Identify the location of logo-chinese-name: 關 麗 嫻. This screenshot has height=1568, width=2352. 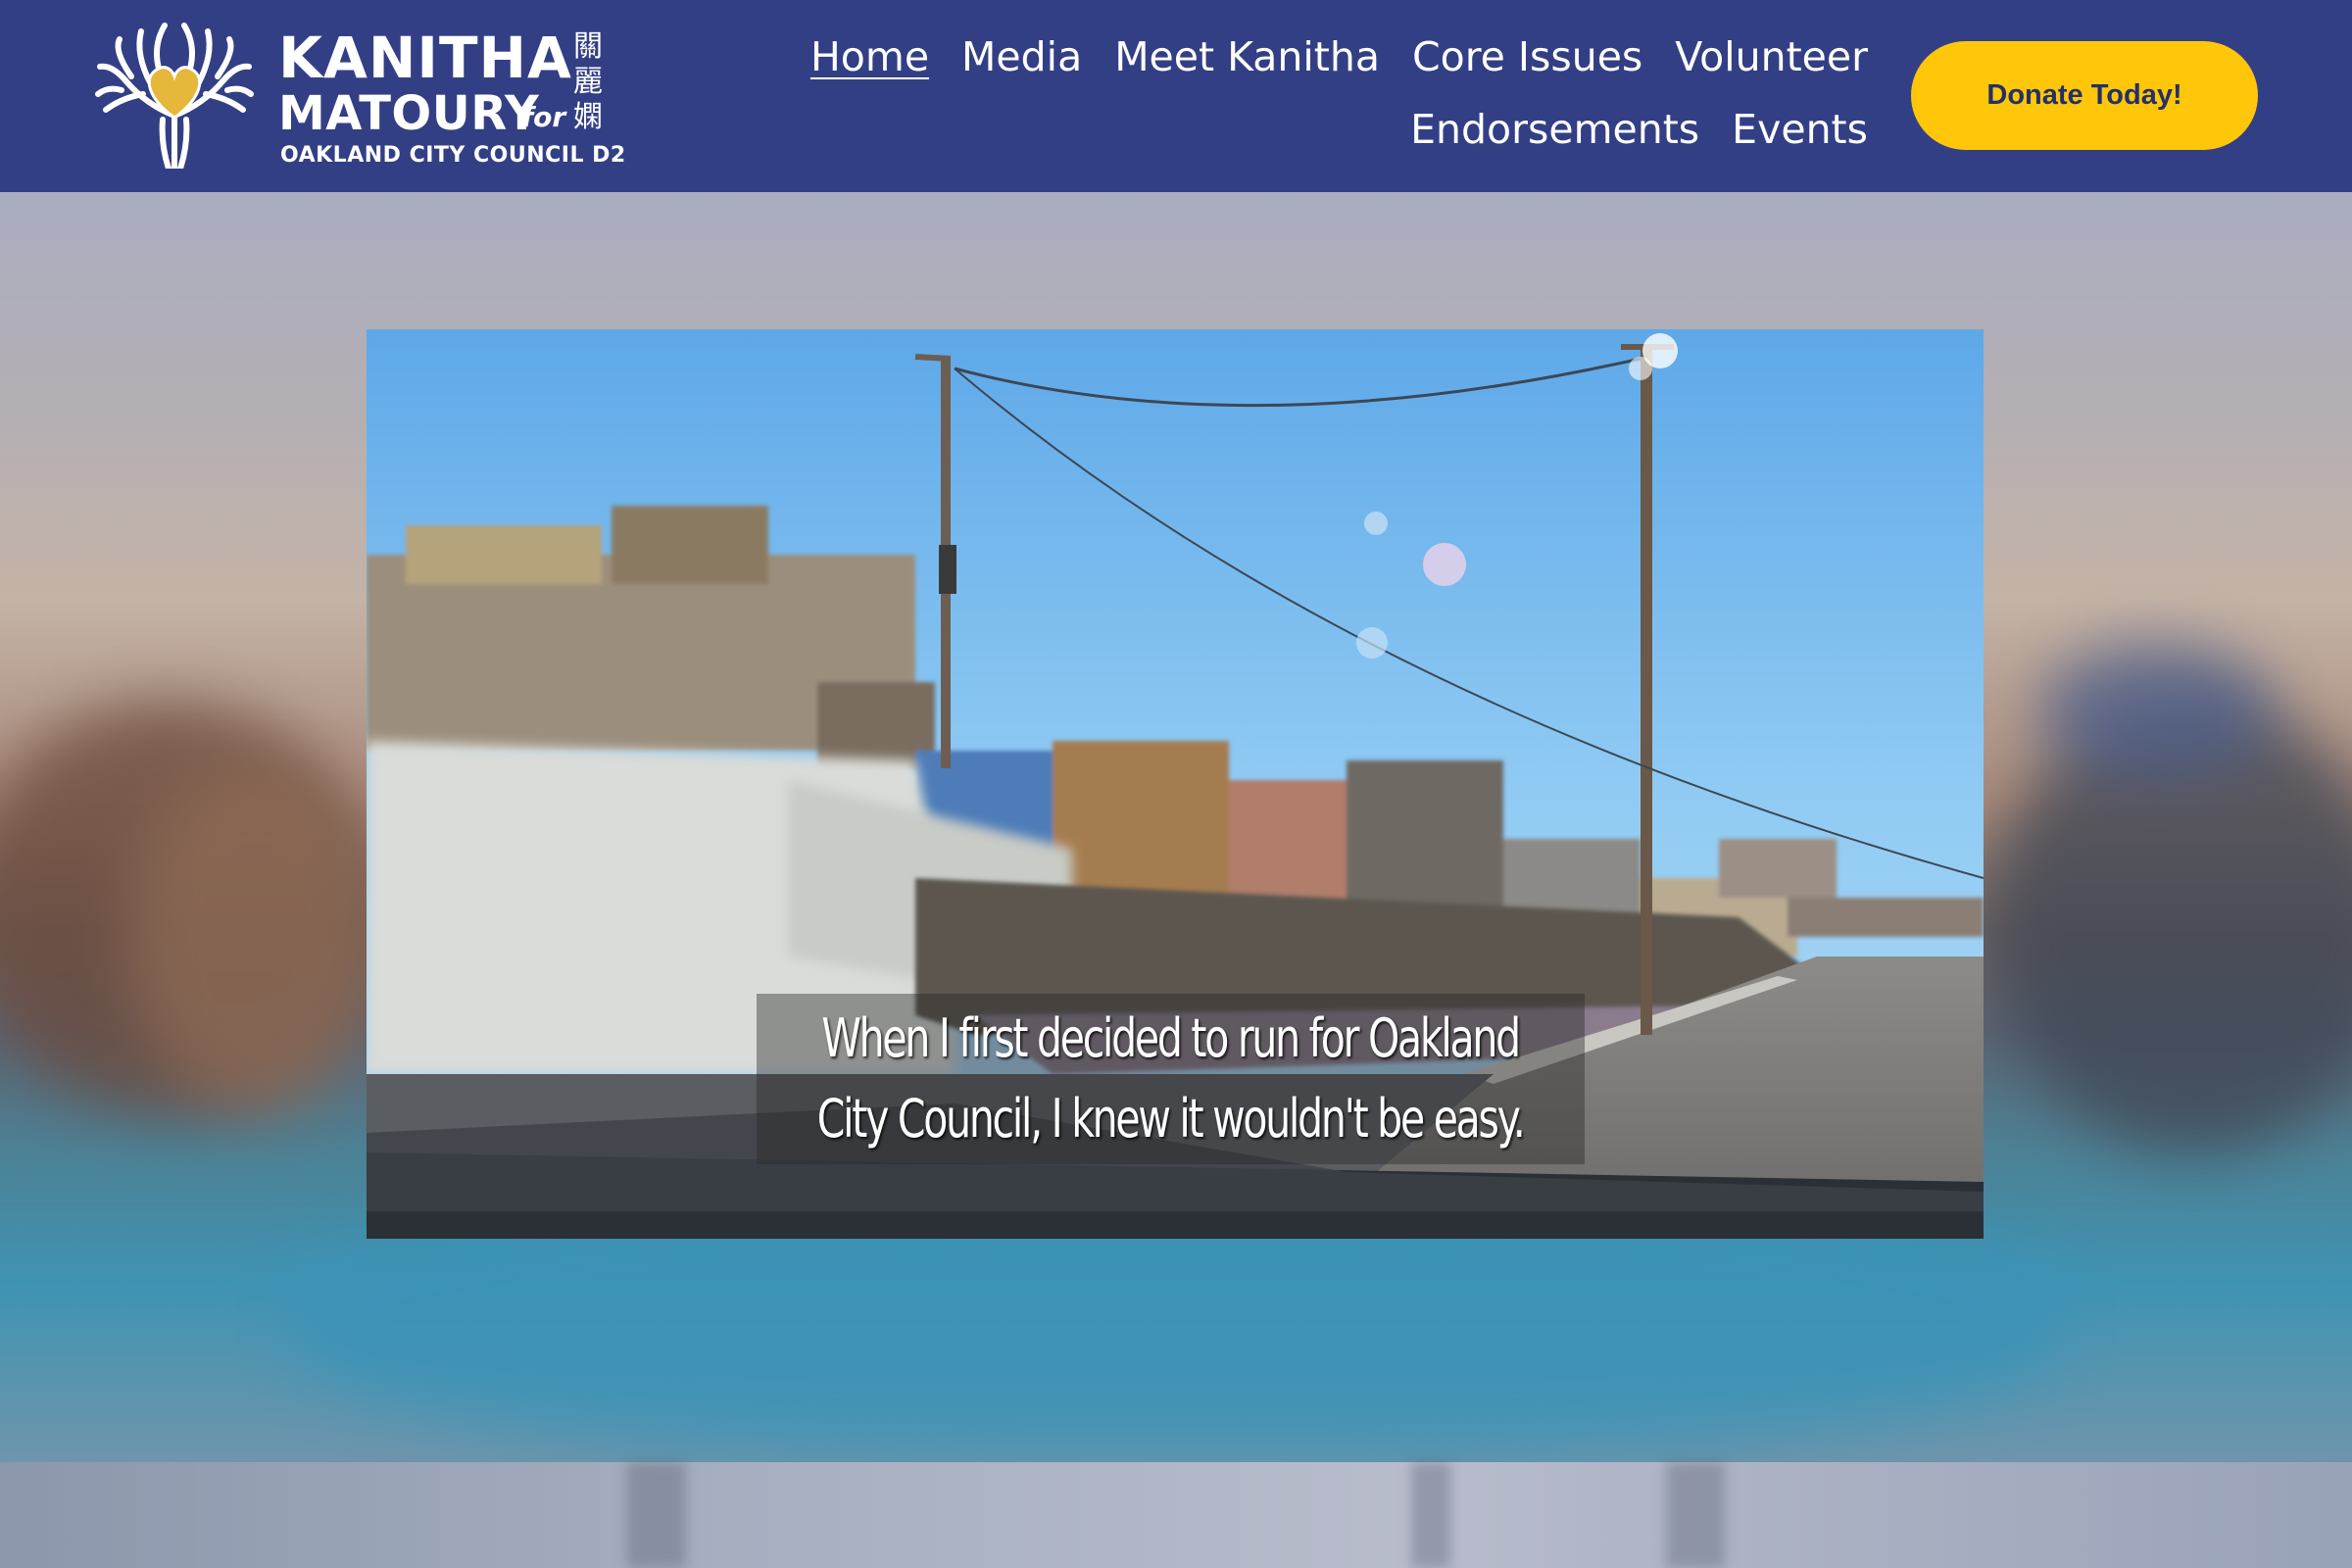
(588, 82).